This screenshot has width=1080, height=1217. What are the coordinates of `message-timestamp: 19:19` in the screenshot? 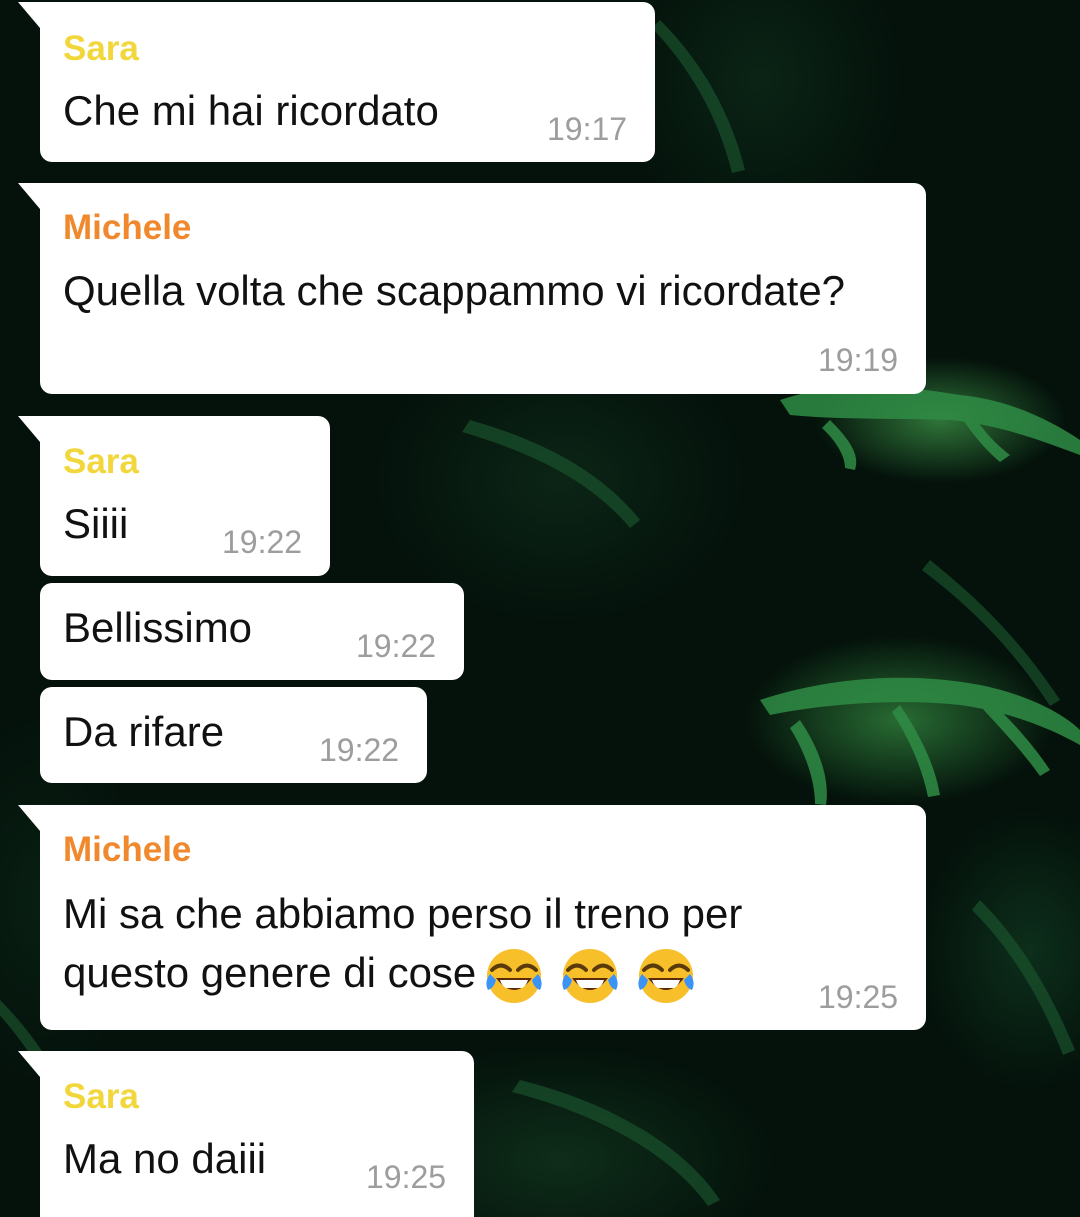 It's located at (858, 360).